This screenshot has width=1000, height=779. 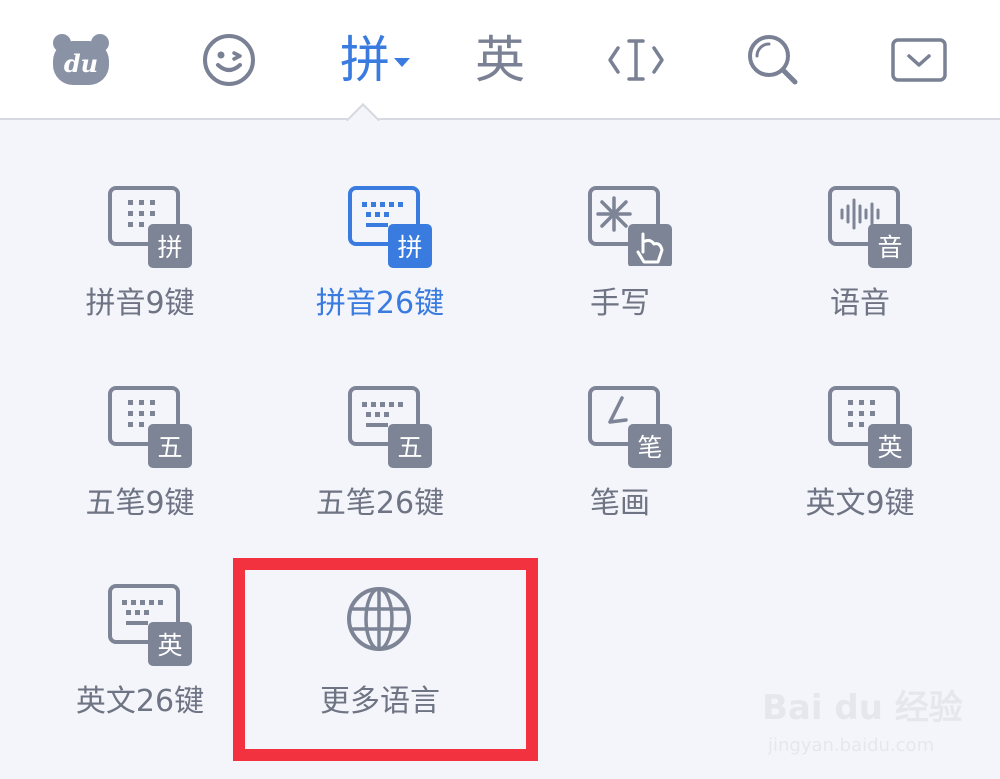 What do you see at coordinates (890, 246) in the screenshot?
I see `voice-badge: 音` at bounding box center [890, 246].